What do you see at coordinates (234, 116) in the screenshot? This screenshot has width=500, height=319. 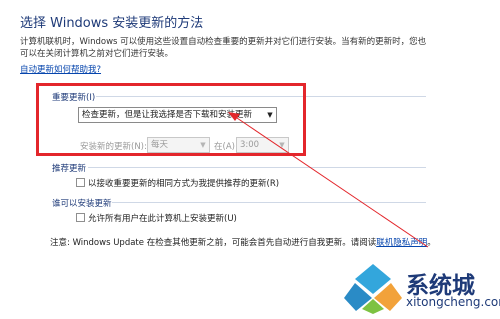 I see `arrow-head` at bounding box center [234, 116].